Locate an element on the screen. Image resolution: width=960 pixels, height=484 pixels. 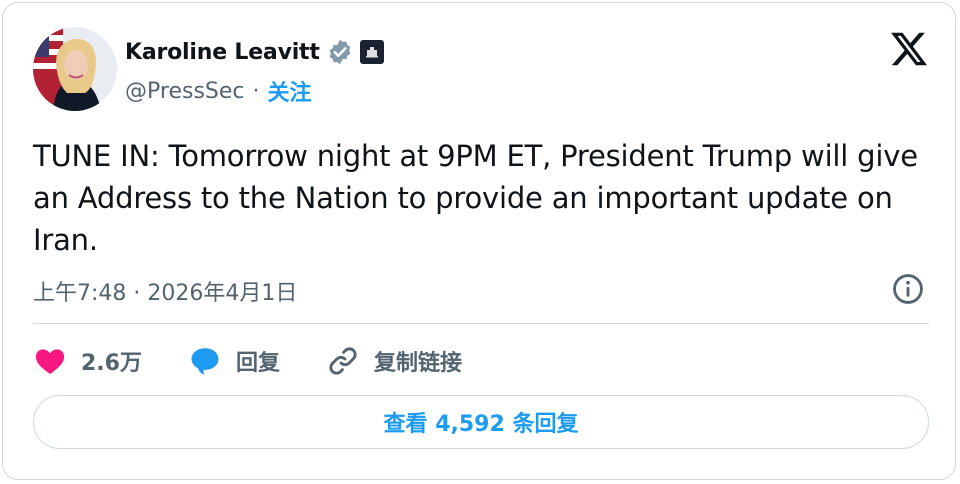
author-handle-row: @PressSec · 关注 is located at coordinates (218, 91).